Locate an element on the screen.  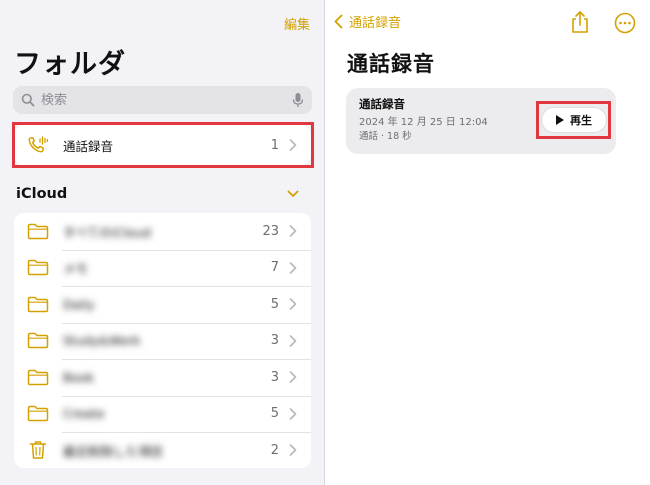
folder-call-recordings: 通話録音 1 is located at coordinates (162, 145).